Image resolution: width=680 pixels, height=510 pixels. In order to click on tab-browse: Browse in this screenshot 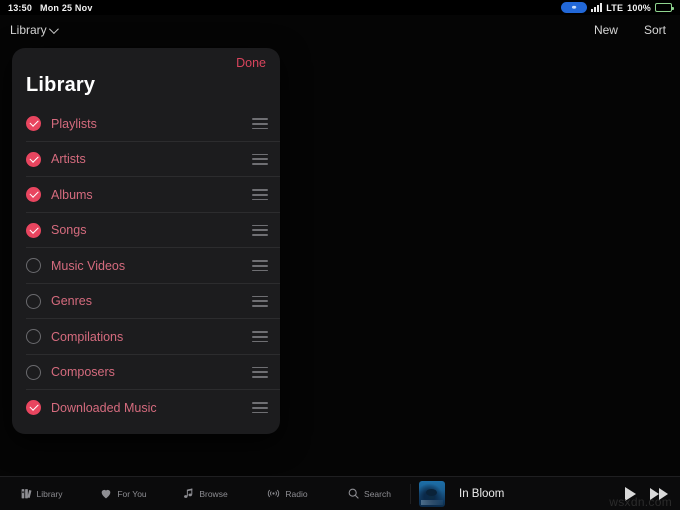, I will do `click(205, 493)`.